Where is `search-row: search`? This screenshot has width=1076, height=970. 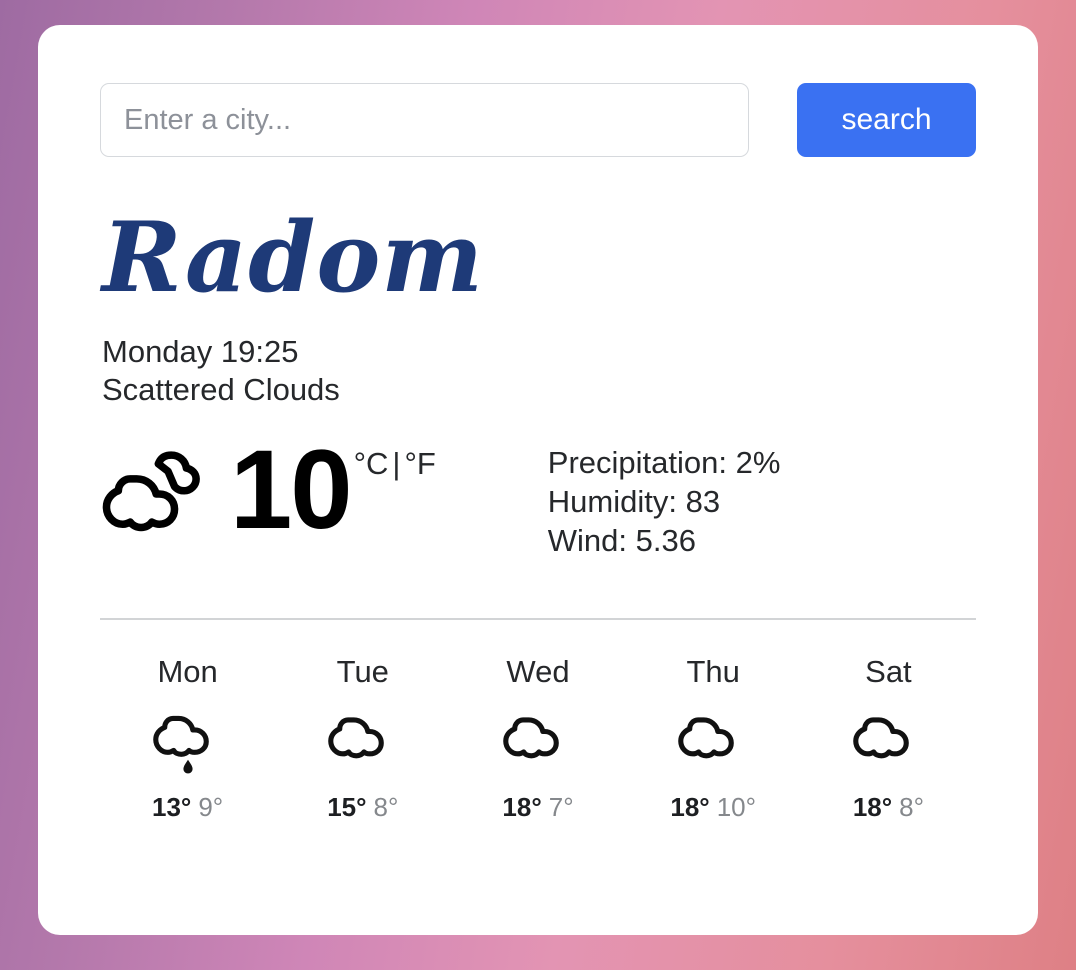
search-row: search is located at coordinates (538, 120).